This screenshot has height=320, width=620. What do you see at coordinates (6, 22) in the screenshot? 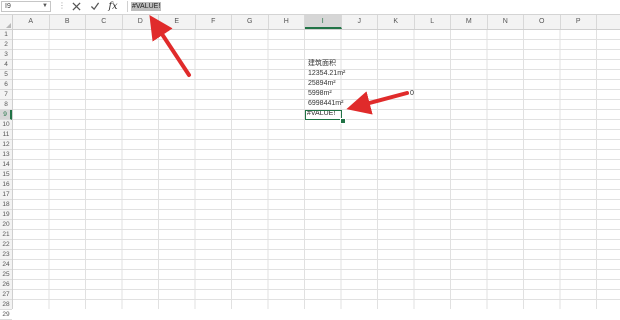
I see `select-all-button` at bounding box center [6, 22].